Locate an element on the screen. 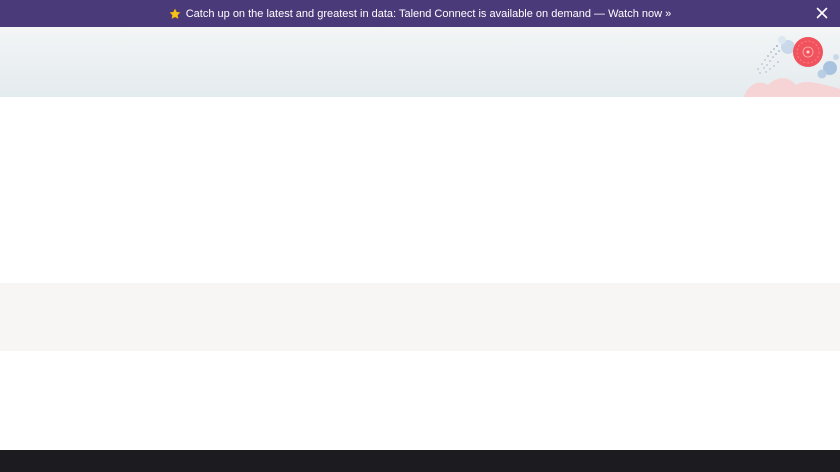  star-icon is located at coordinates (175, 13).